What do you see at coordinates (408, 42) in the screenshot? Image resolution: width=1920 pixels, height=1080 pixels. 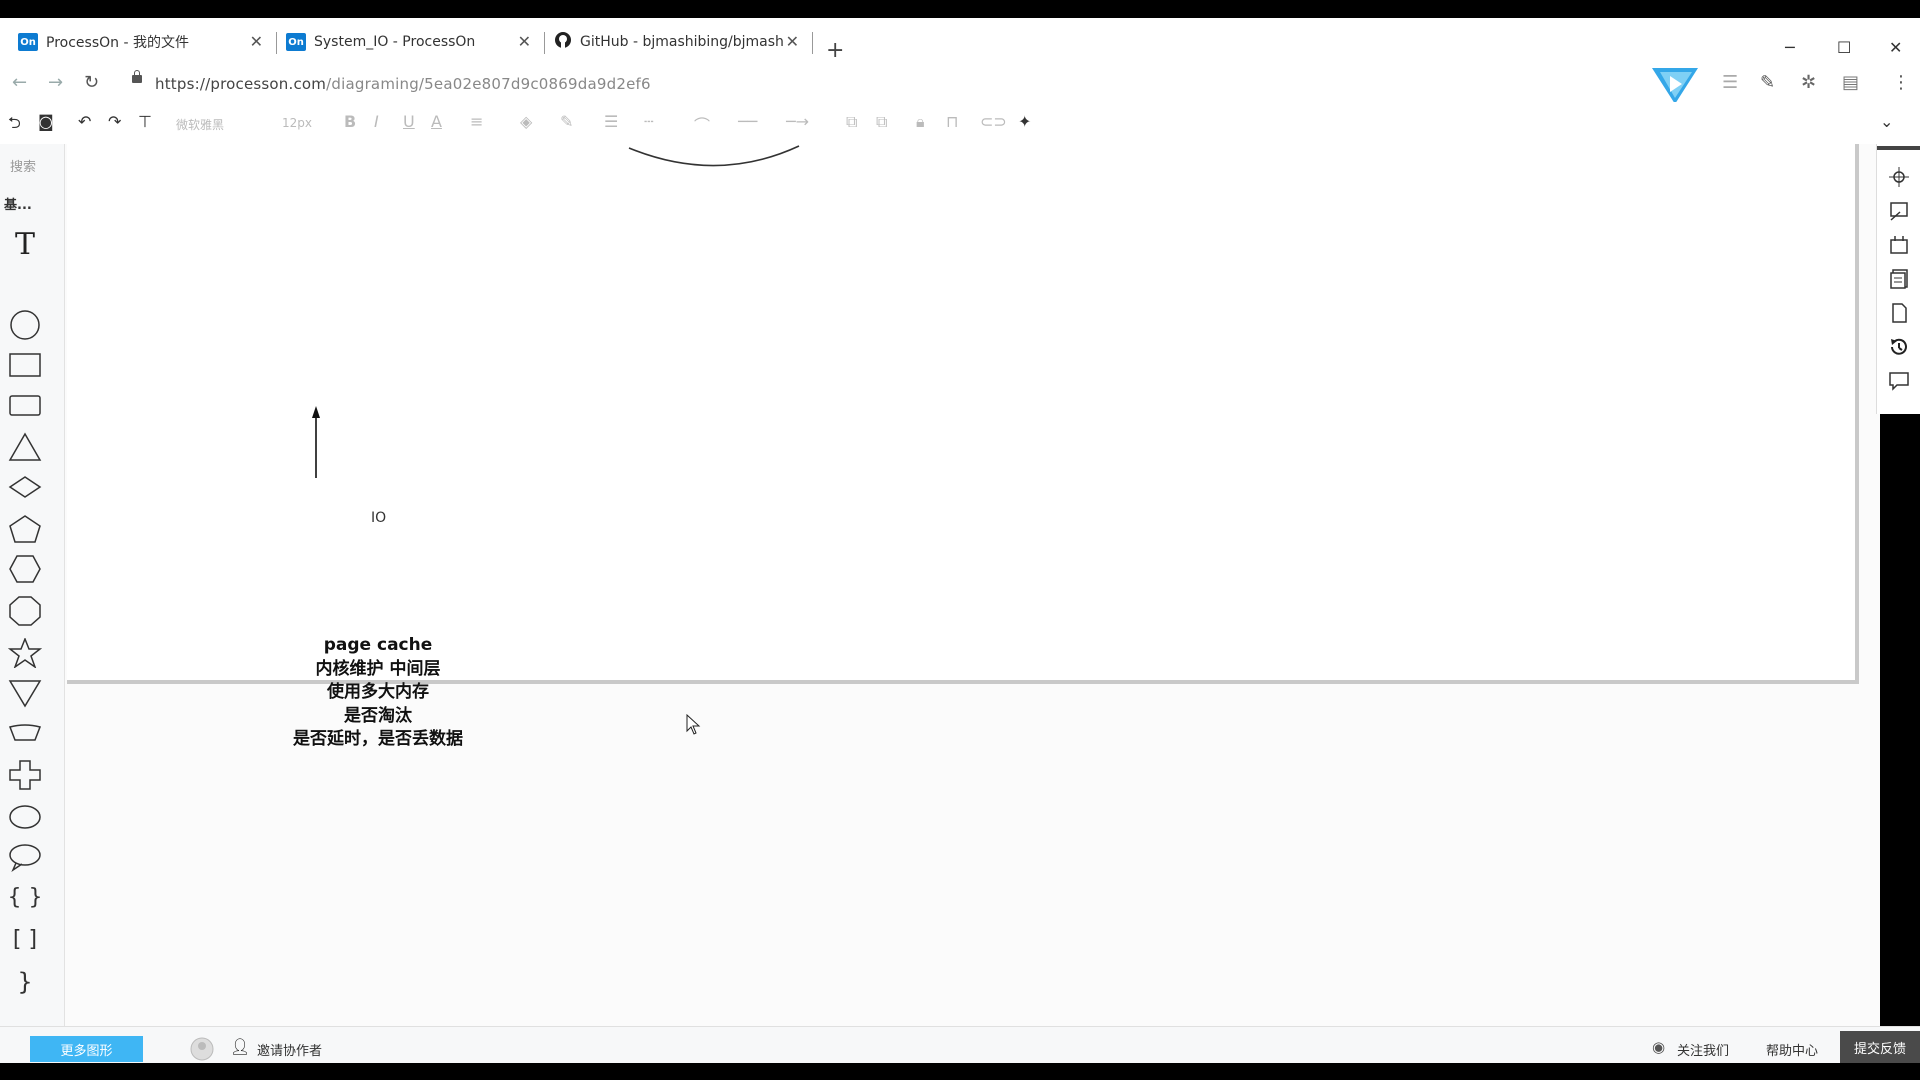 I see `tab-system-io: On System_IO - ProcessOn ✕` at bounding box center [408, 42].